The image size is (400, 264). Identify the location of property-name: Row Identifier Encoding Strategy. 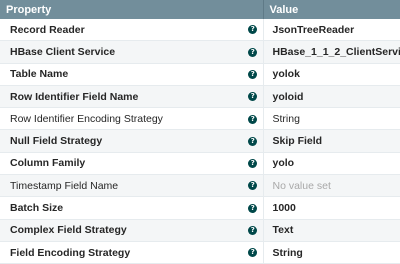
(121, 119).